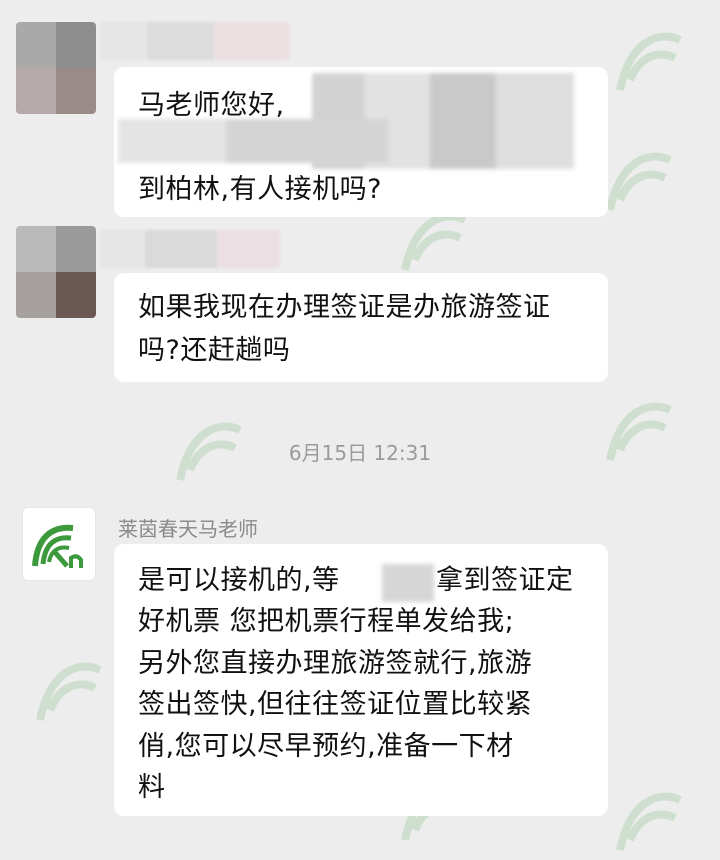 This screenshot has width=720, height=860. I want to click on message-bubble: 马老师您好, 到柏林,有人接机吗?, so click(361, 142).